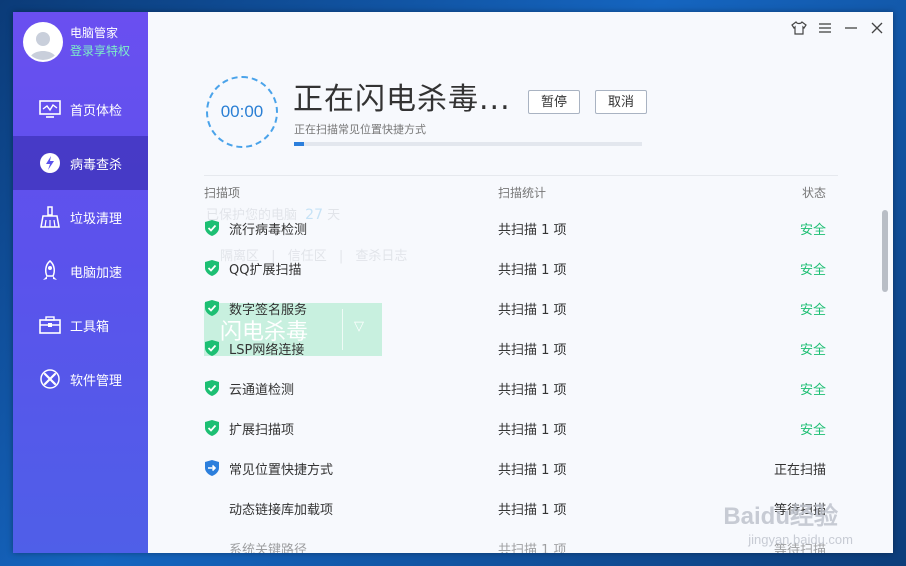 This screenshot has width=906, height=566. I want to click on scan-status-cell: 正在扫描, so click(799, 470).